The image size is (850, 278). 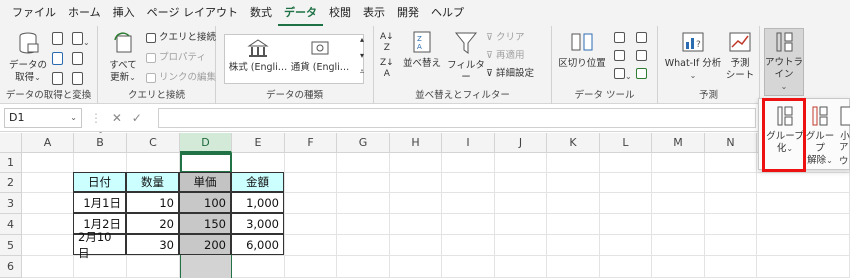 I want to click on clear-button: ⊽ クリア, so click(x=505, y=38).